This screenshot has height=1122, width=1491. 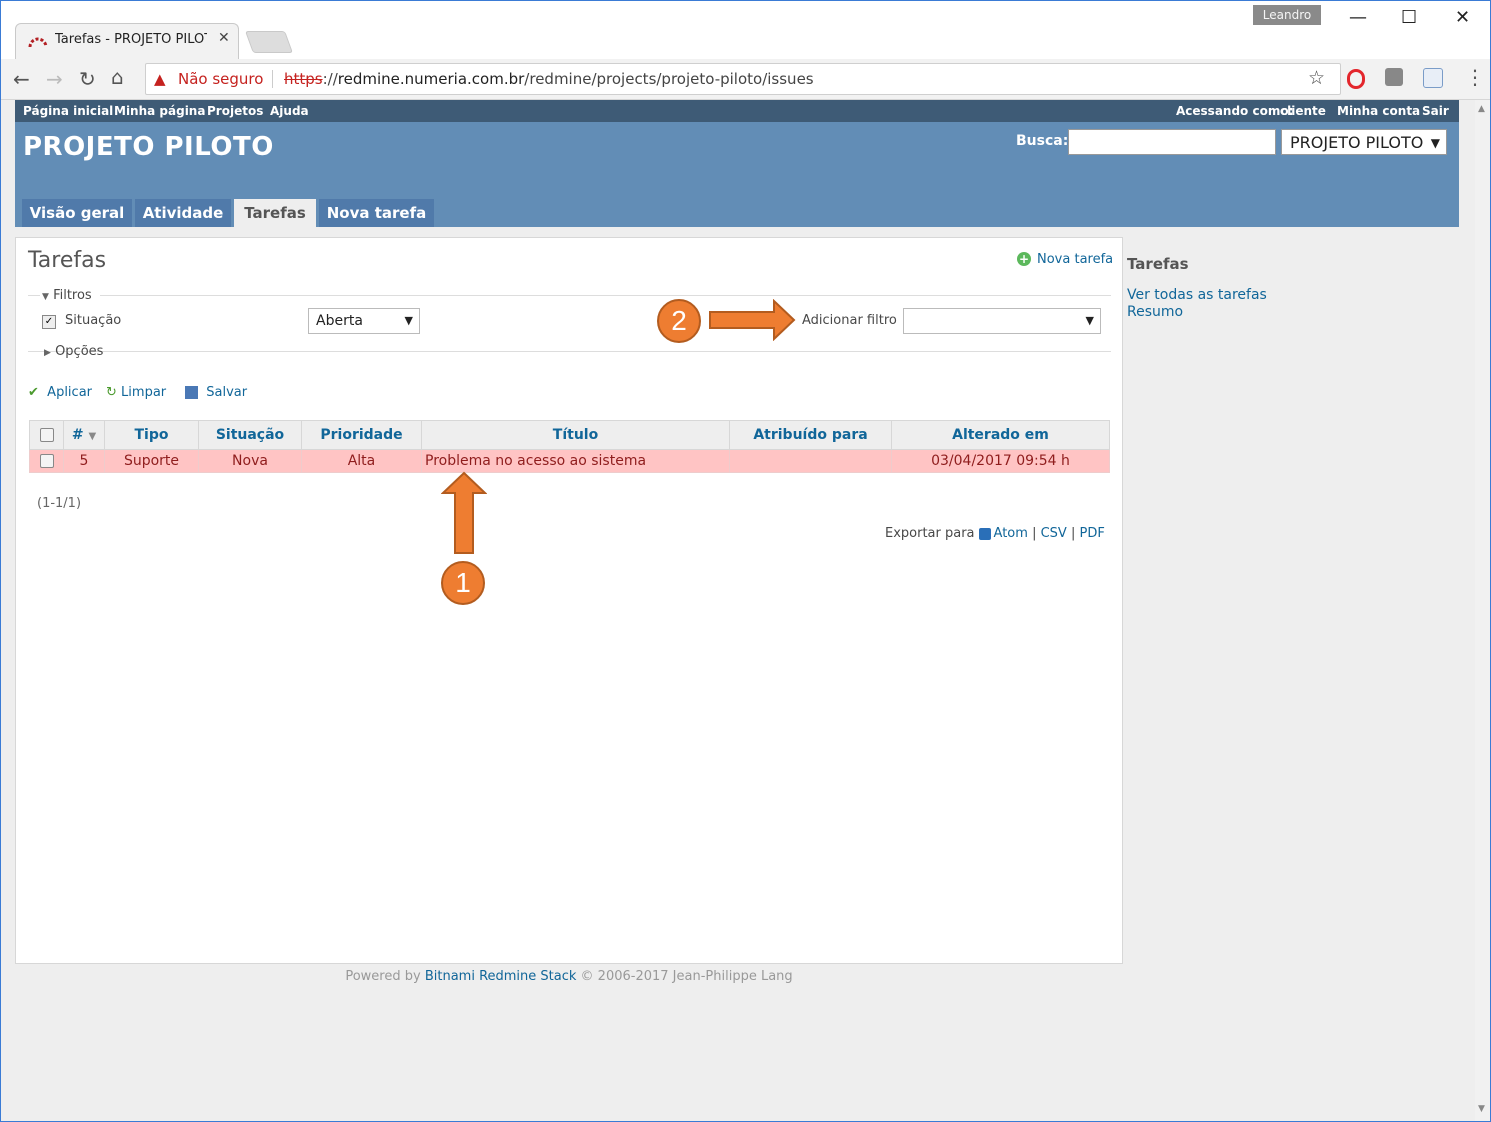 I want to click on annotation-arrow-right-icon, so click(x=752, y=320).